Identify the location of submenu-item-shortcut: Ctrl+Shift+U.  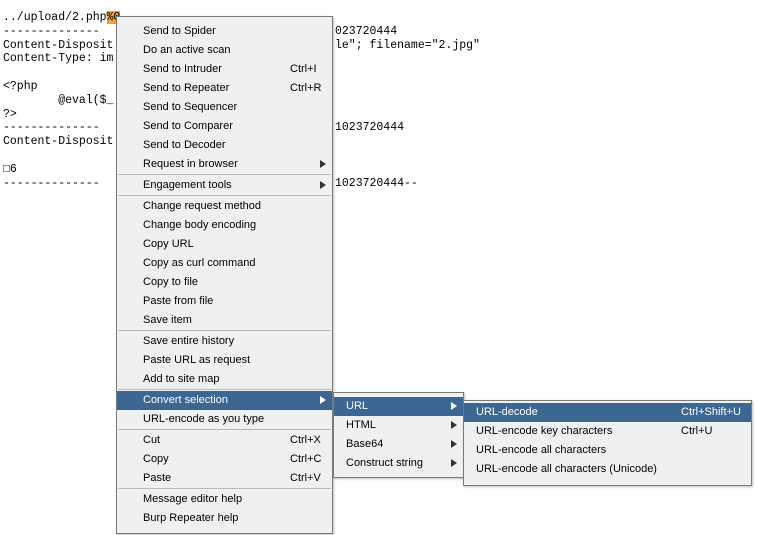
(711, 412).